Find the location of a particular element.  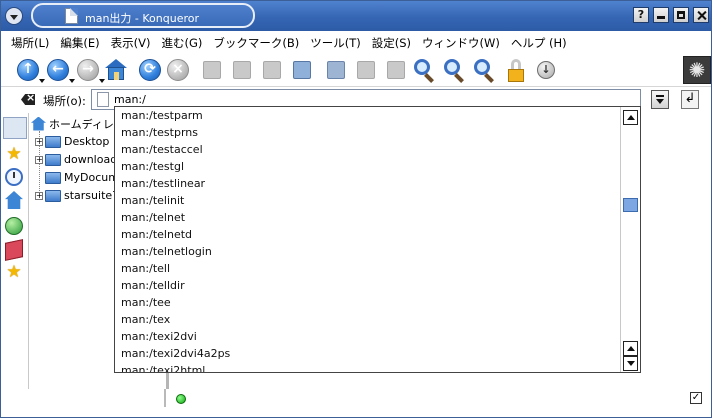

disconnect-icon is located at coordinates (366, 70).